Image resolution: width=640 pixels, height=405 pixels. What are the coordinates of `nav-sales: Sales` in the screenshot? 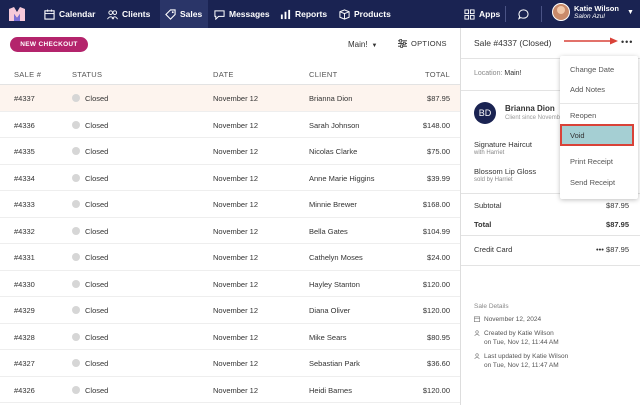 It's located at (184, 14).